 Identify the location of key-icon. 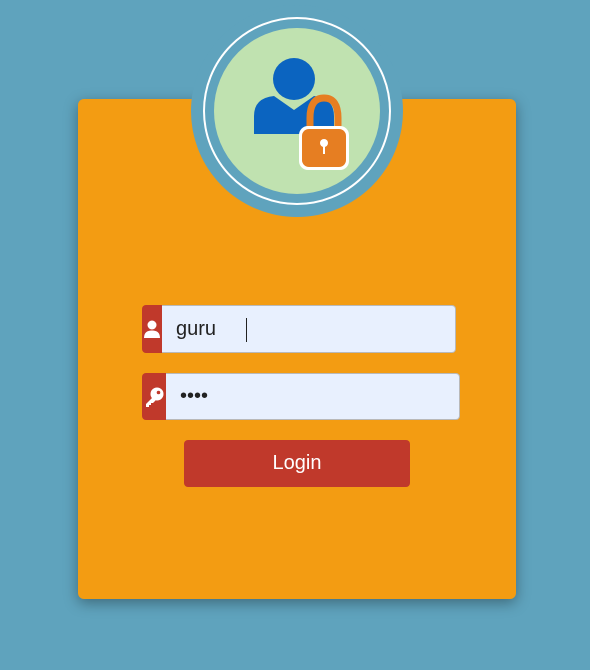
(155, 397).